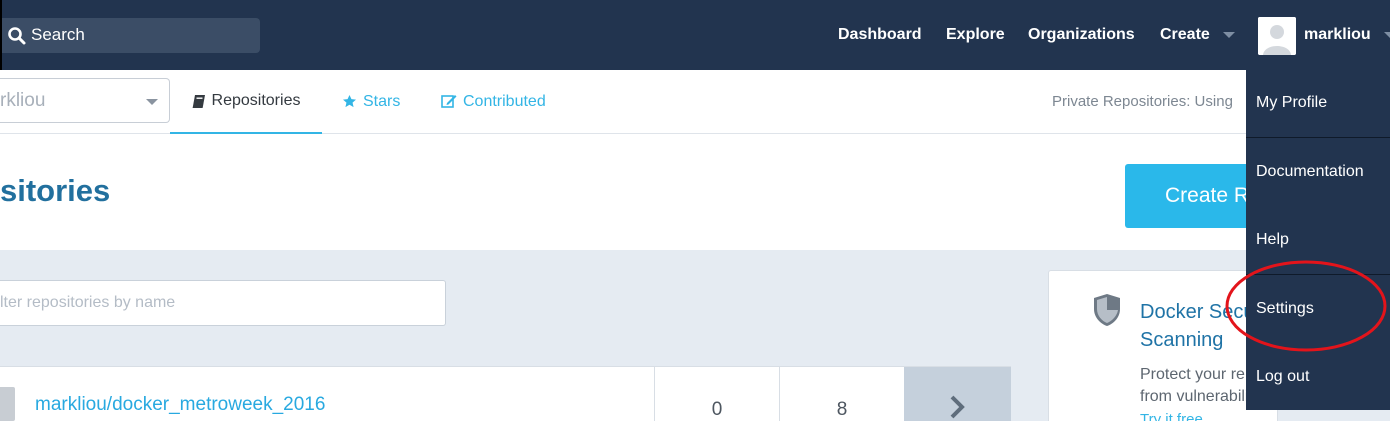  I want to click on private-repositories-info: Private Repositories: Using, so click(1142, 101).